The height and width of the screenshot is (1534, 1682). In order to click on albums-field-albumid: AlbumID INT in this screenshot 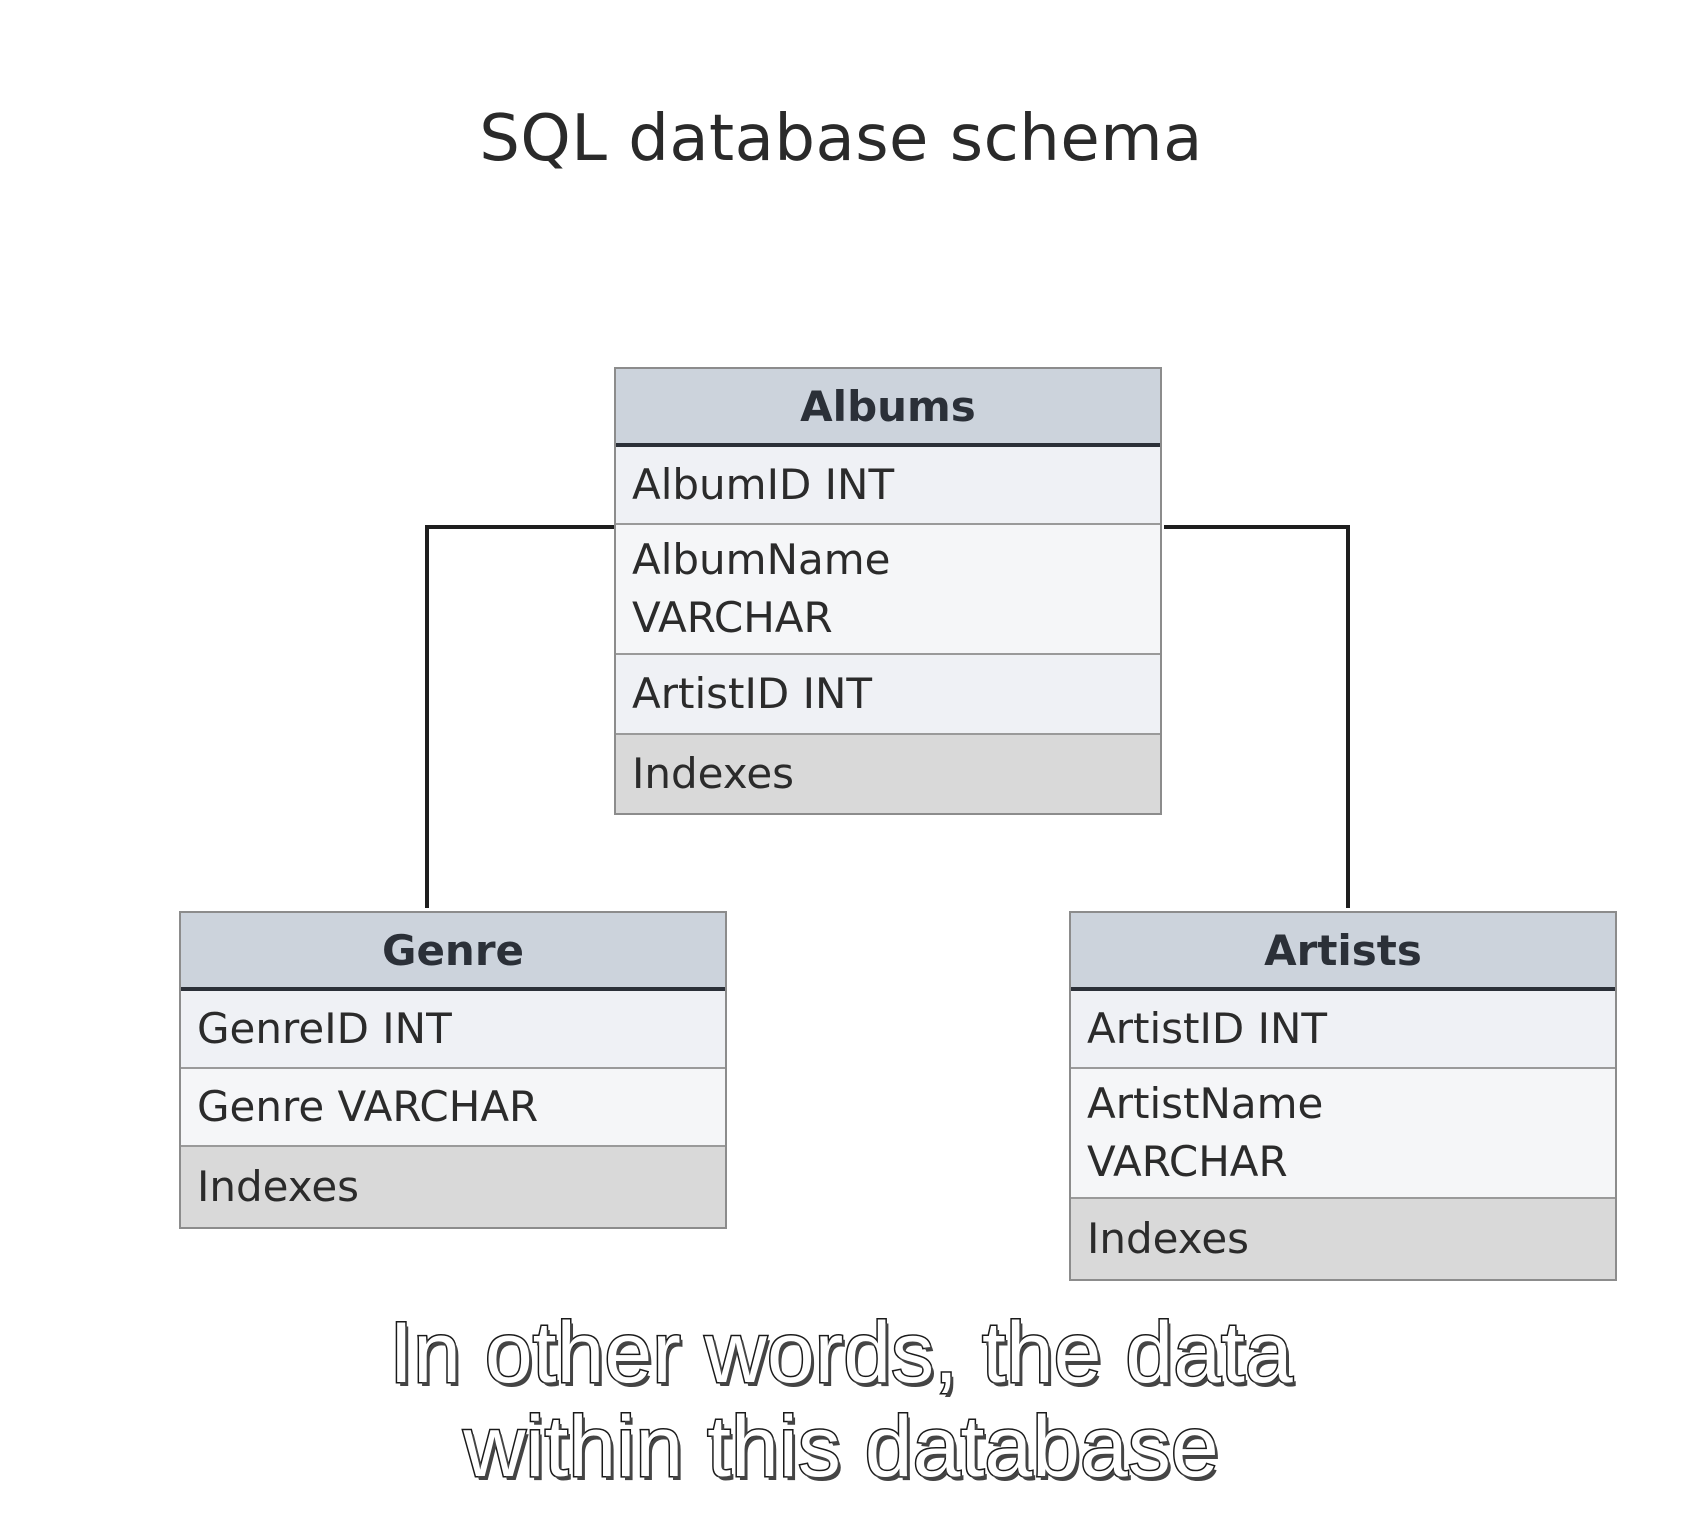, I will do `click(888, 486)`.